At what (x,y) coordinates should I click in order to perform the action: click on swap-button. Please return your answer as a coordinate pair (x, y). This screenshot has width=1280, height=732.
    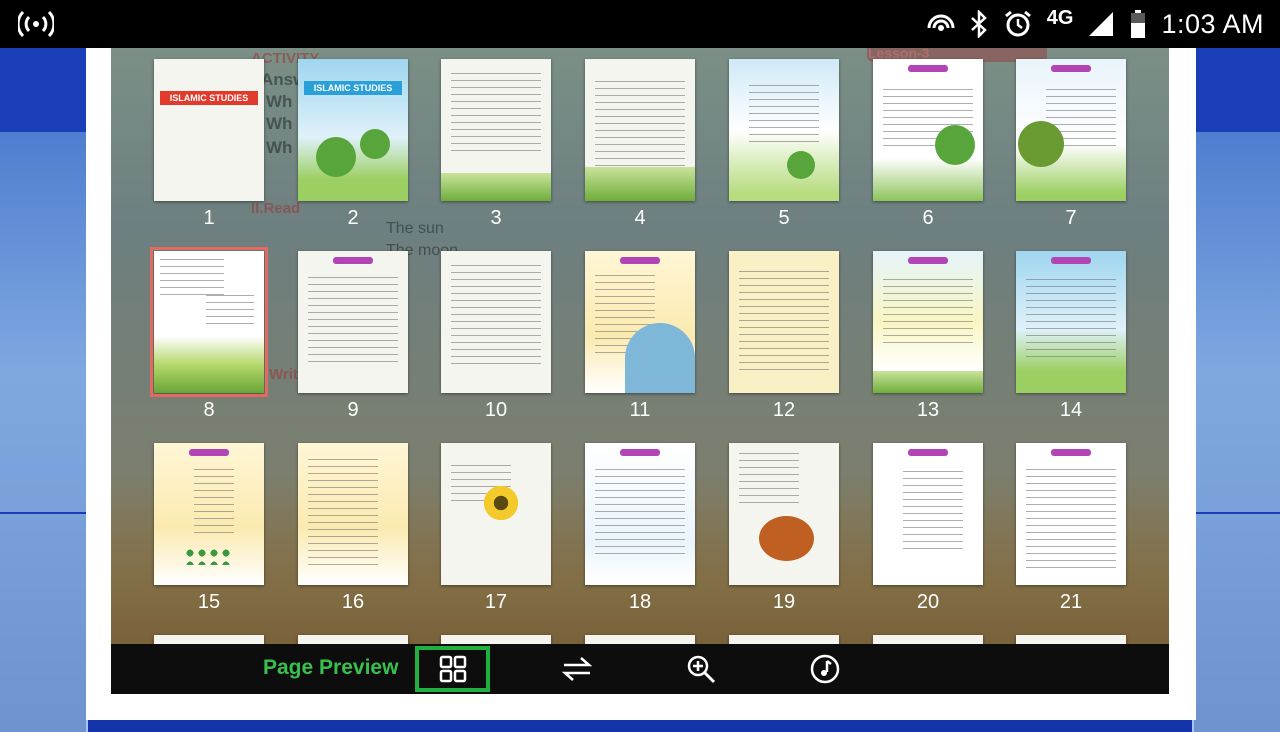
    Looking at the image, I should click on (577, 669).